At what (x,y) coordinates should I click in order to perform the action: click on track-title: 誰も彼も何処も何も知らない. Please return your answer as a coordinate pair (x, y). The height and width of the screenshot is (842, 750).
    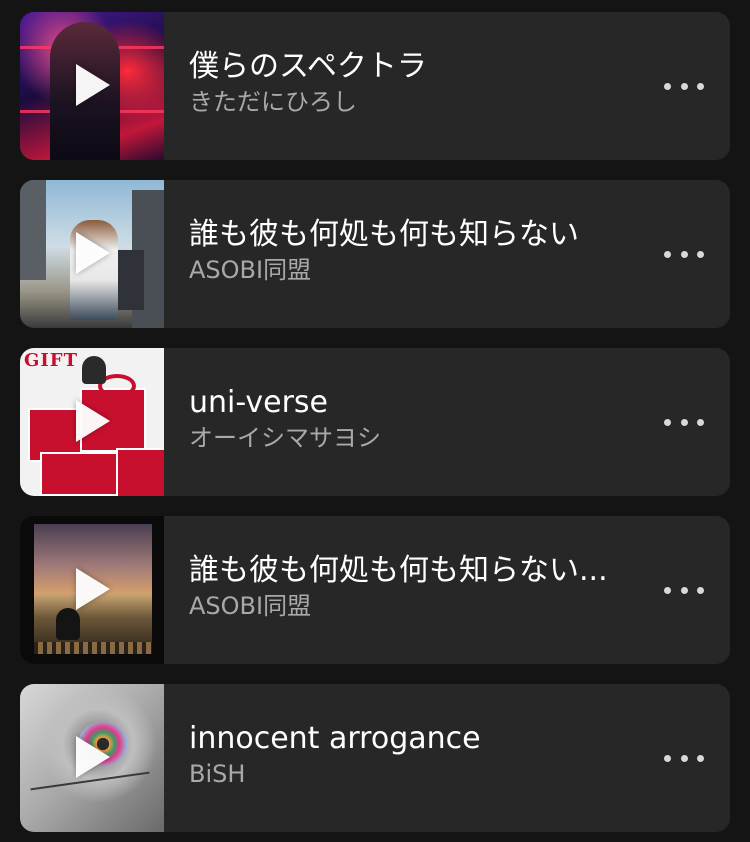
    Looking at the image, I should click on (384, 234).